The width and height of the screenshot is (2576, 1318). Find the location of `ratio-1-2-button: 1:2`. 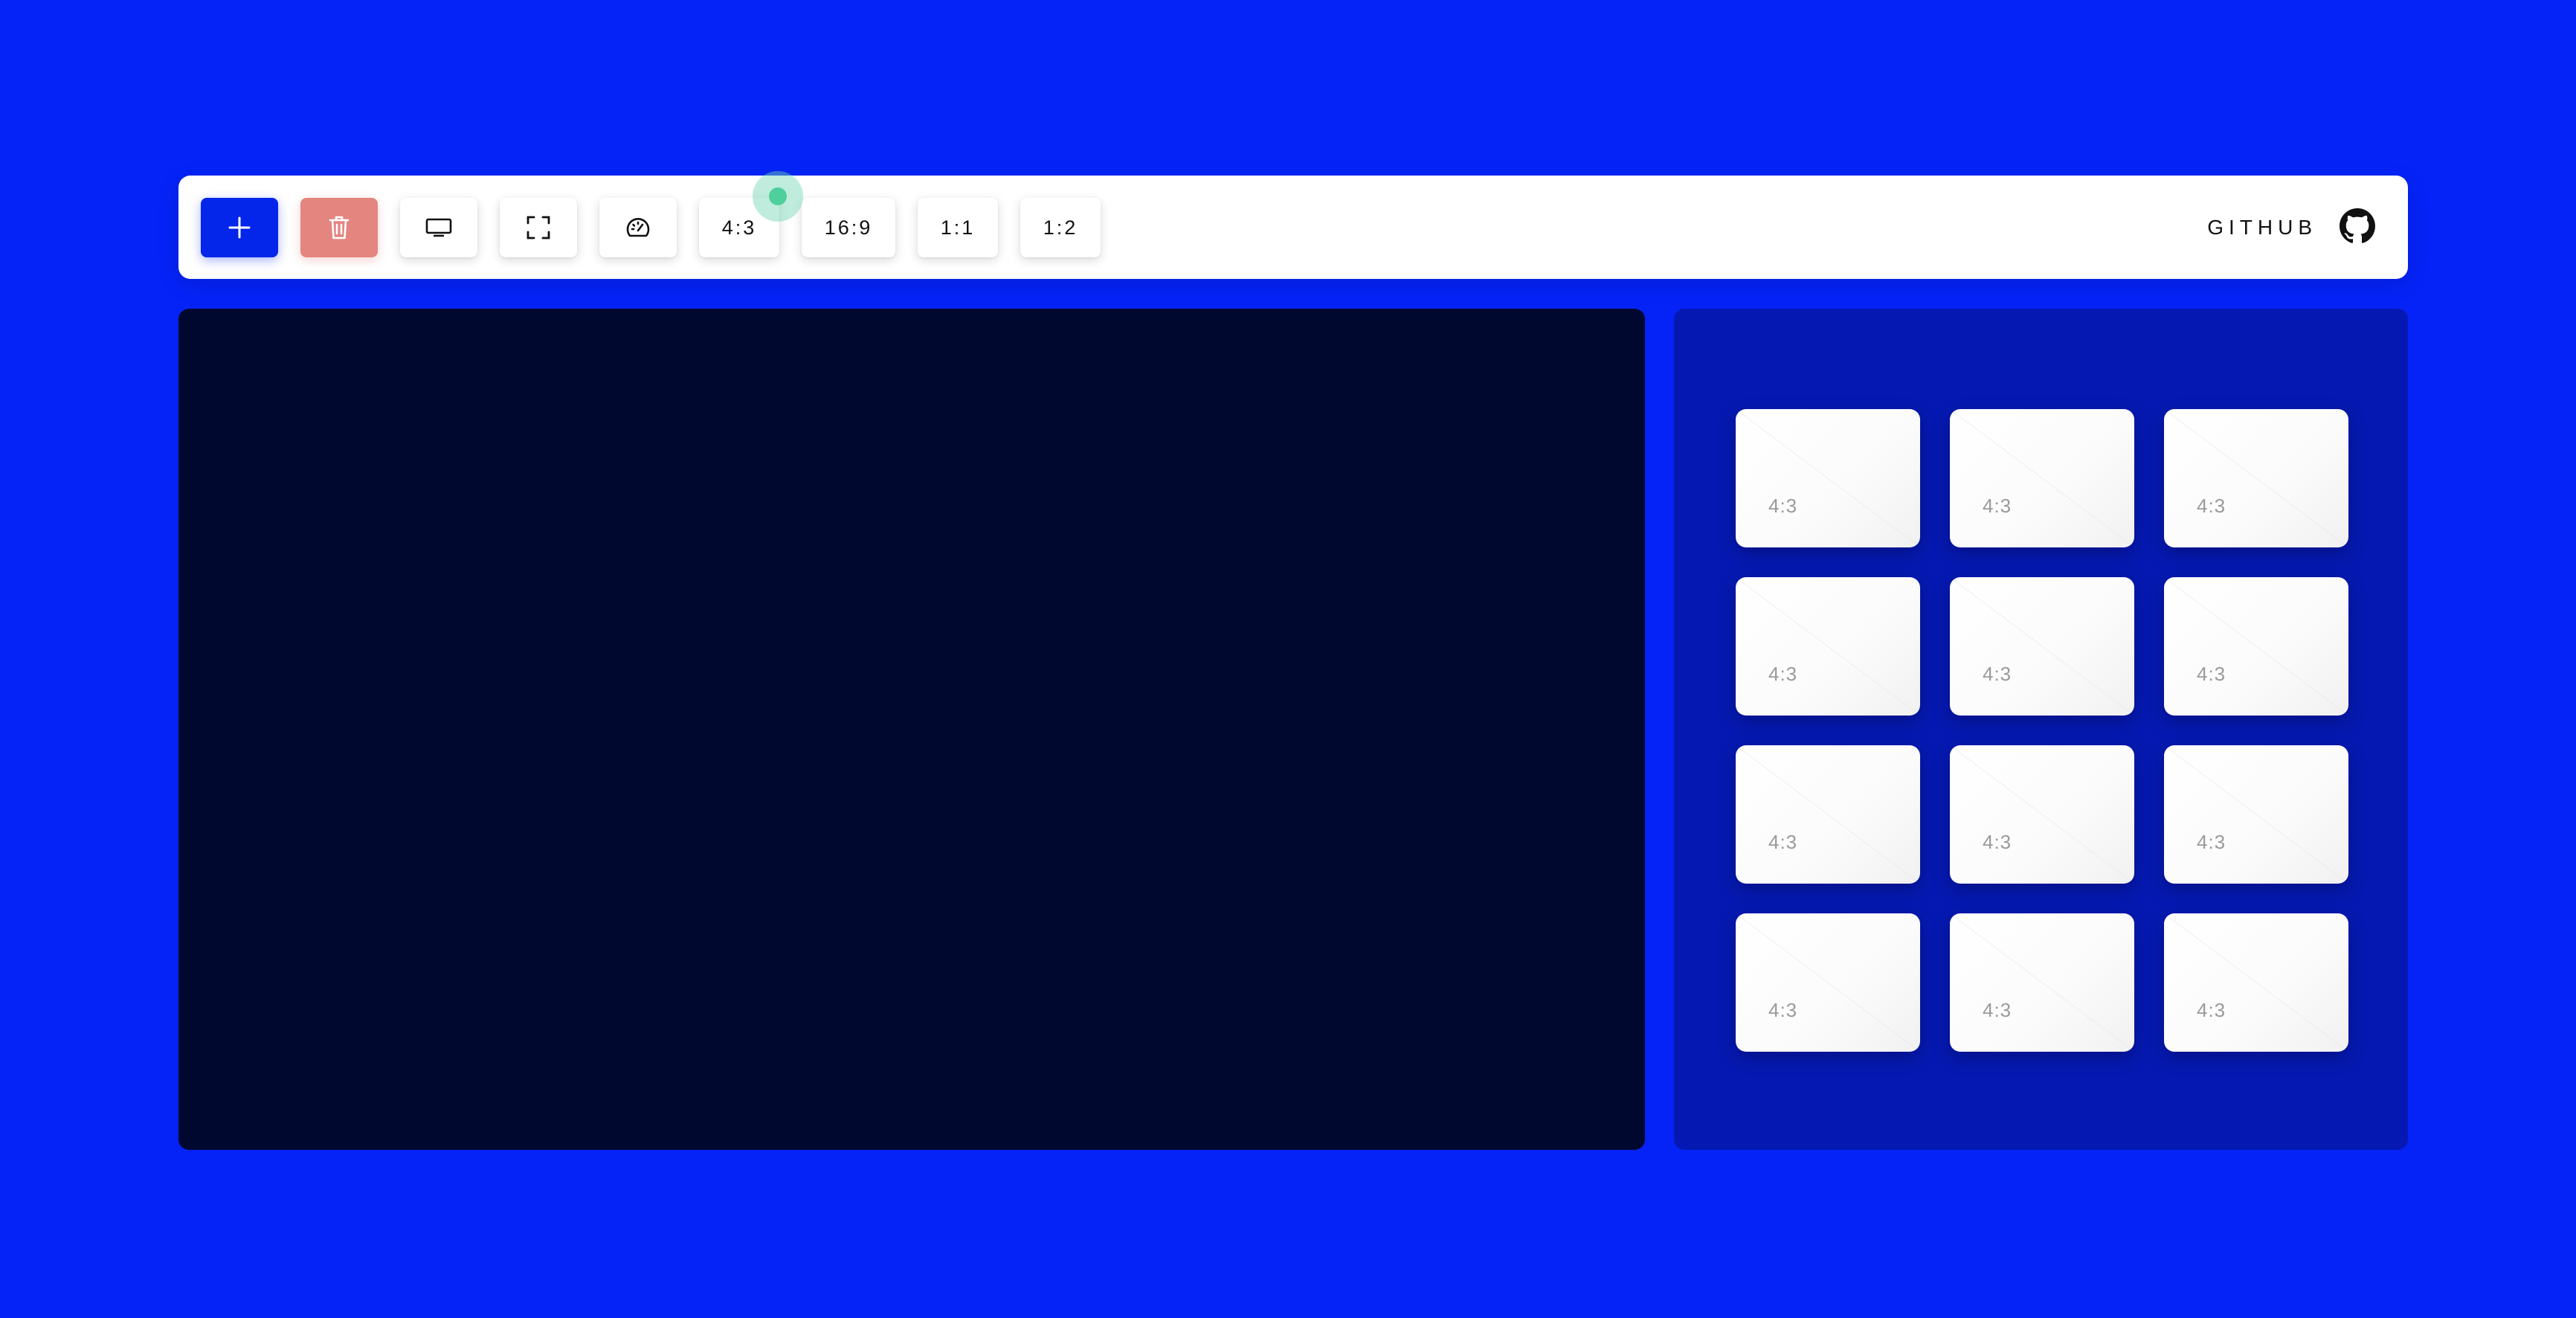

ratio-1-2-button: 1:2 is located at coordinates (1060, 228).